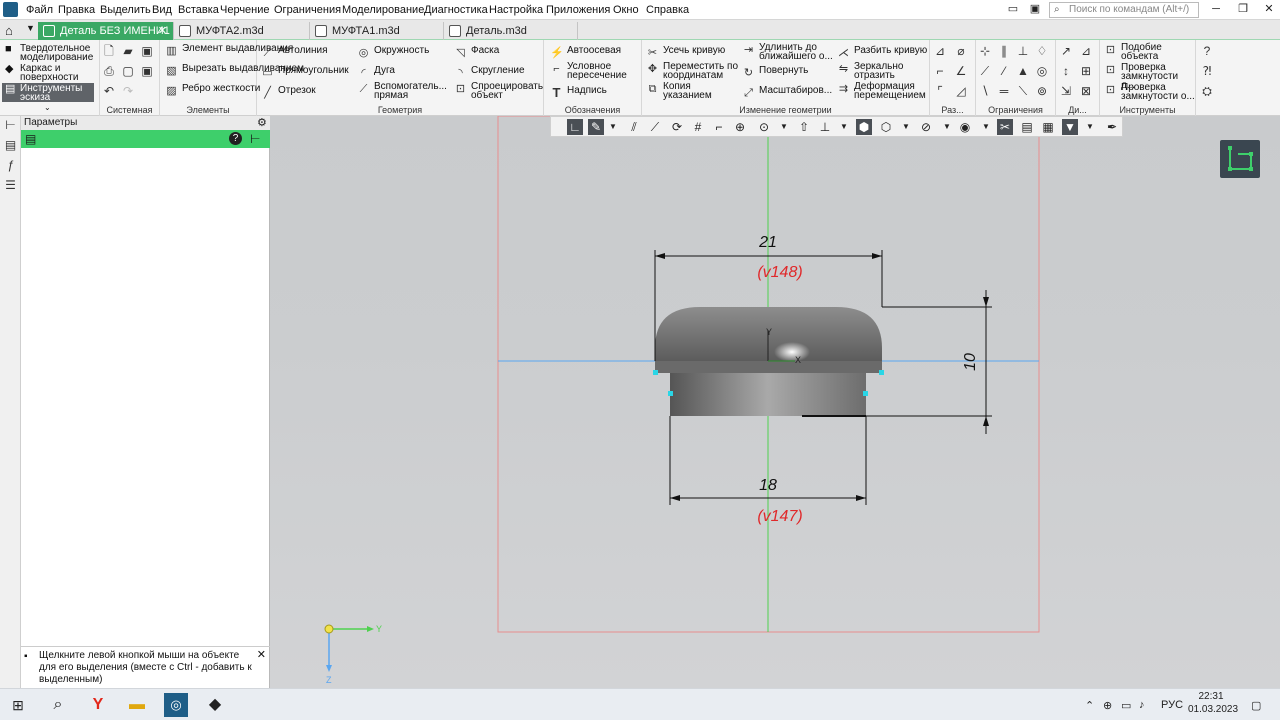 This screenshot has width=1280, height=720. I want to click on dimension-21: 21, so click(767, 242).